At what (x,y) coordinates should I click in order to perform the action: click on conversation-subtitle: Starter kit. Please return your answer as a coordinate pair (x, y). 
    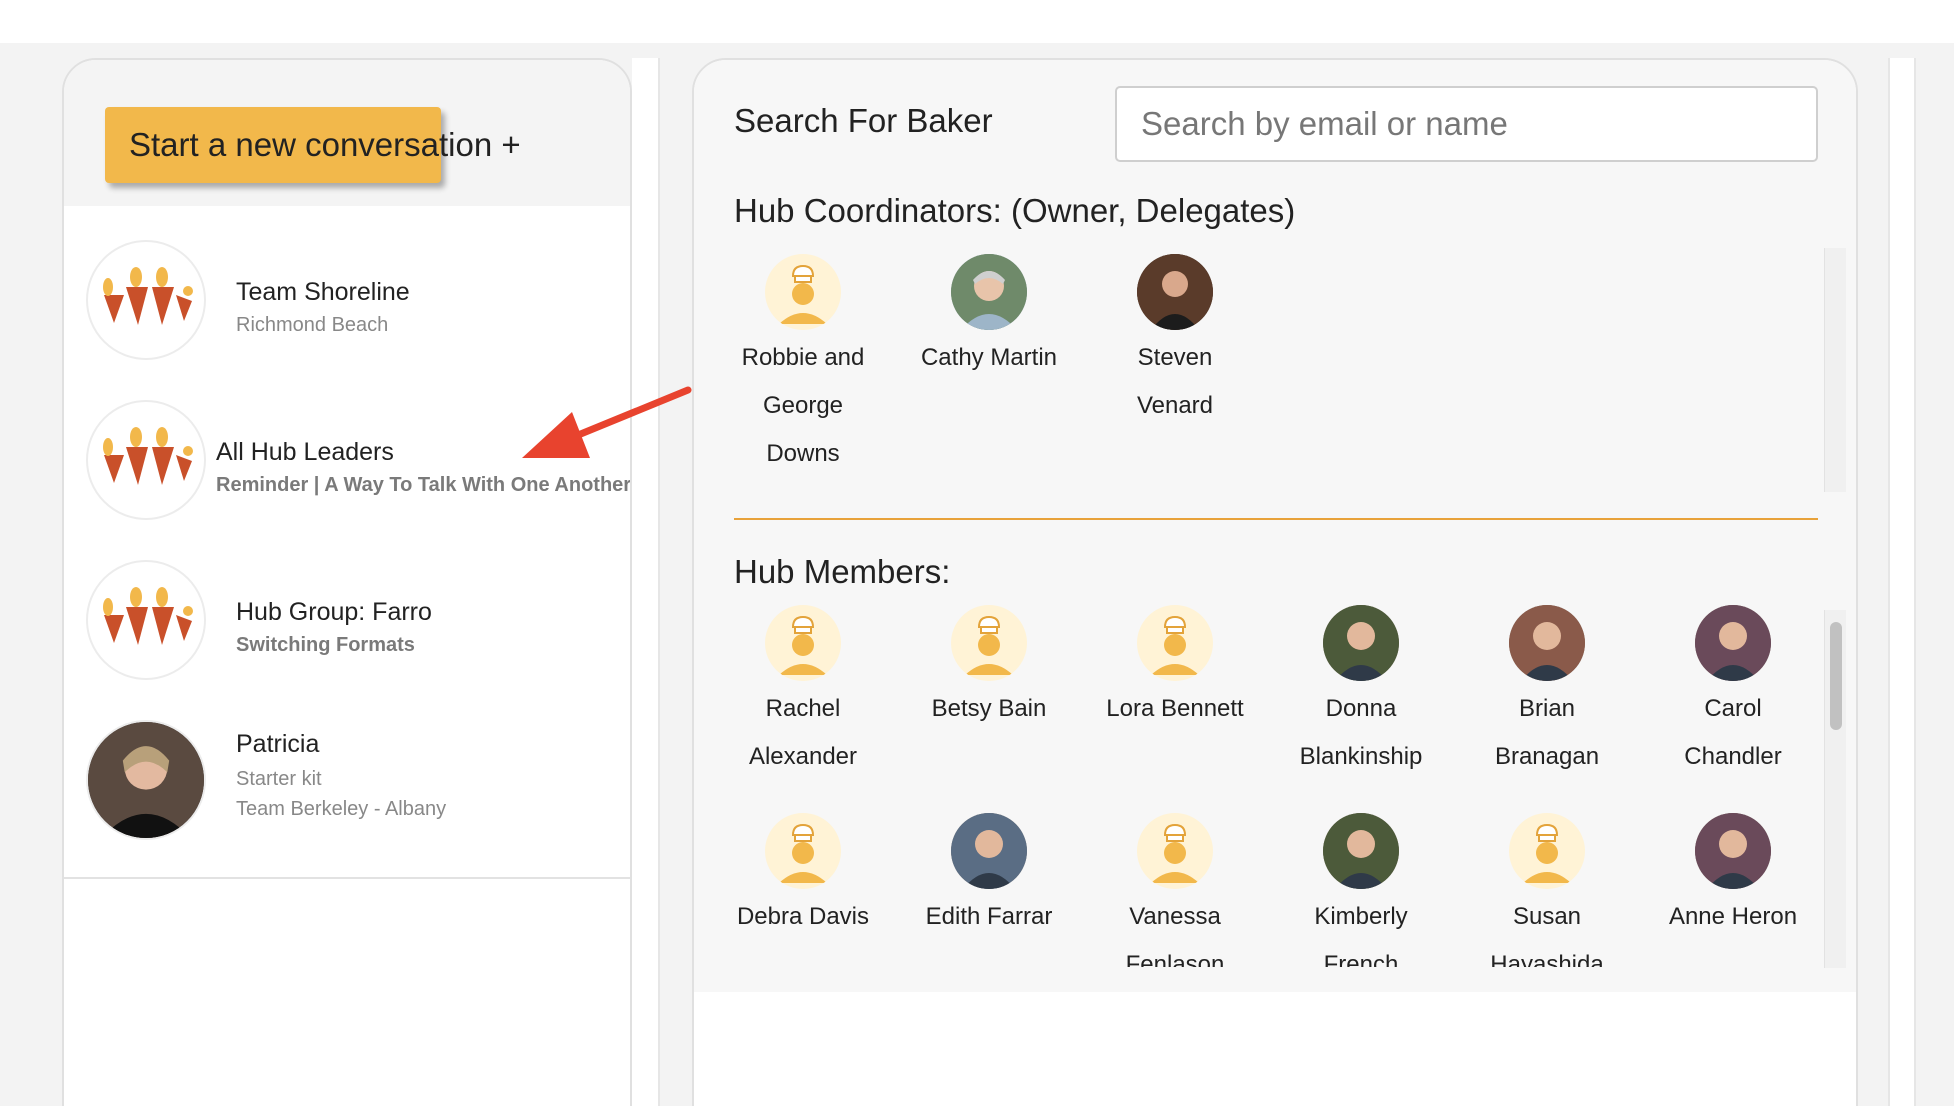
    Looking at the image, I should click on (279, 779).